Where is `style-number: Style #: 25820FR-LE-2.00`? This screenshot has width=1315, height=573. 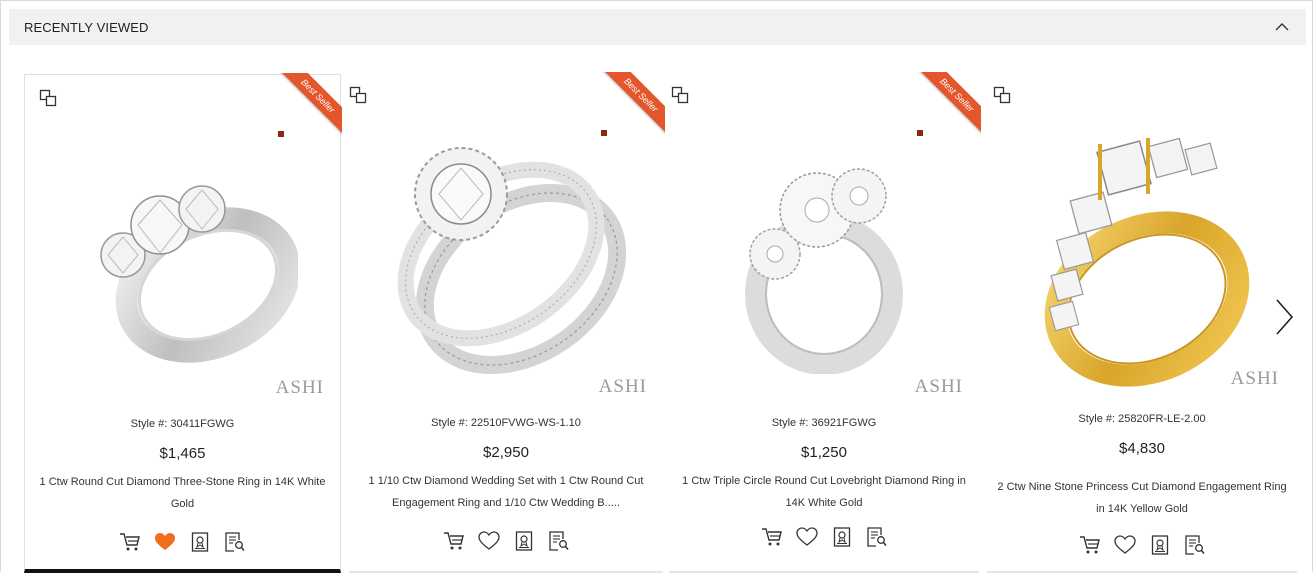
style-number: Style #: 25820FR-LE-2.00 is located at coordinates (1142, 419).